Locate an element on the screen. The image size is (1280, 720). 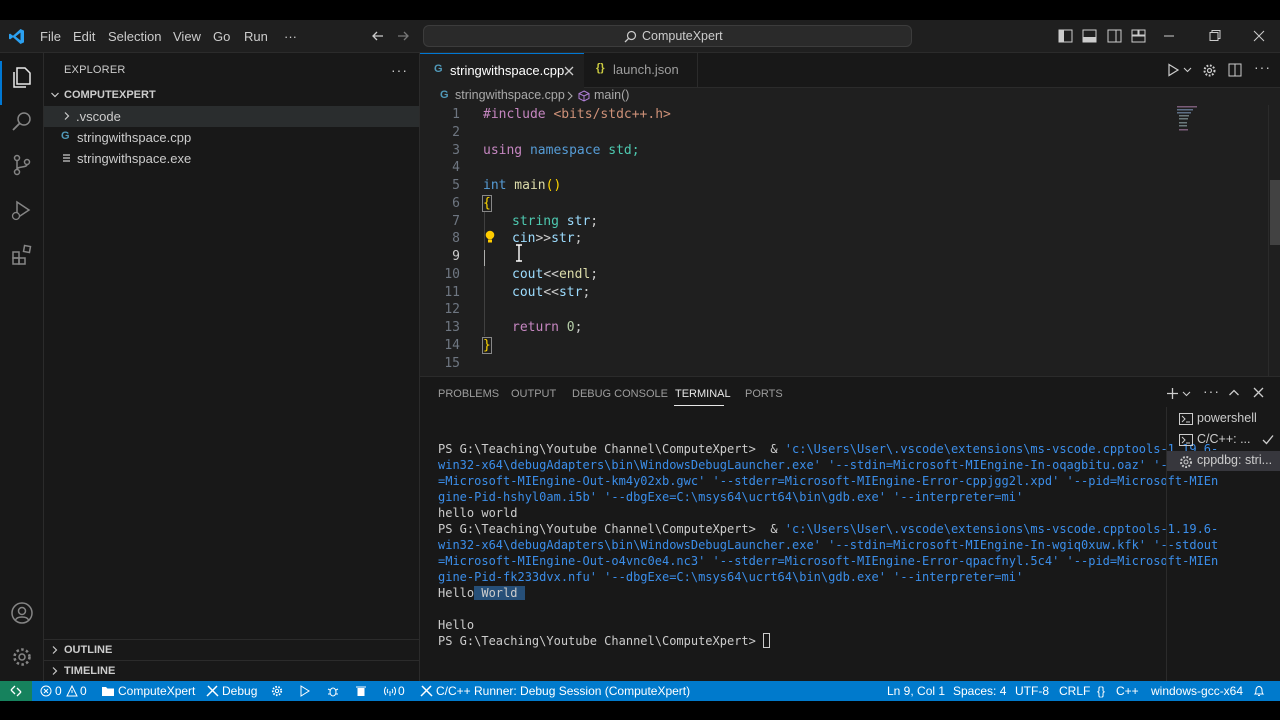
run-file-icon is located at coordinates (1173, 70).